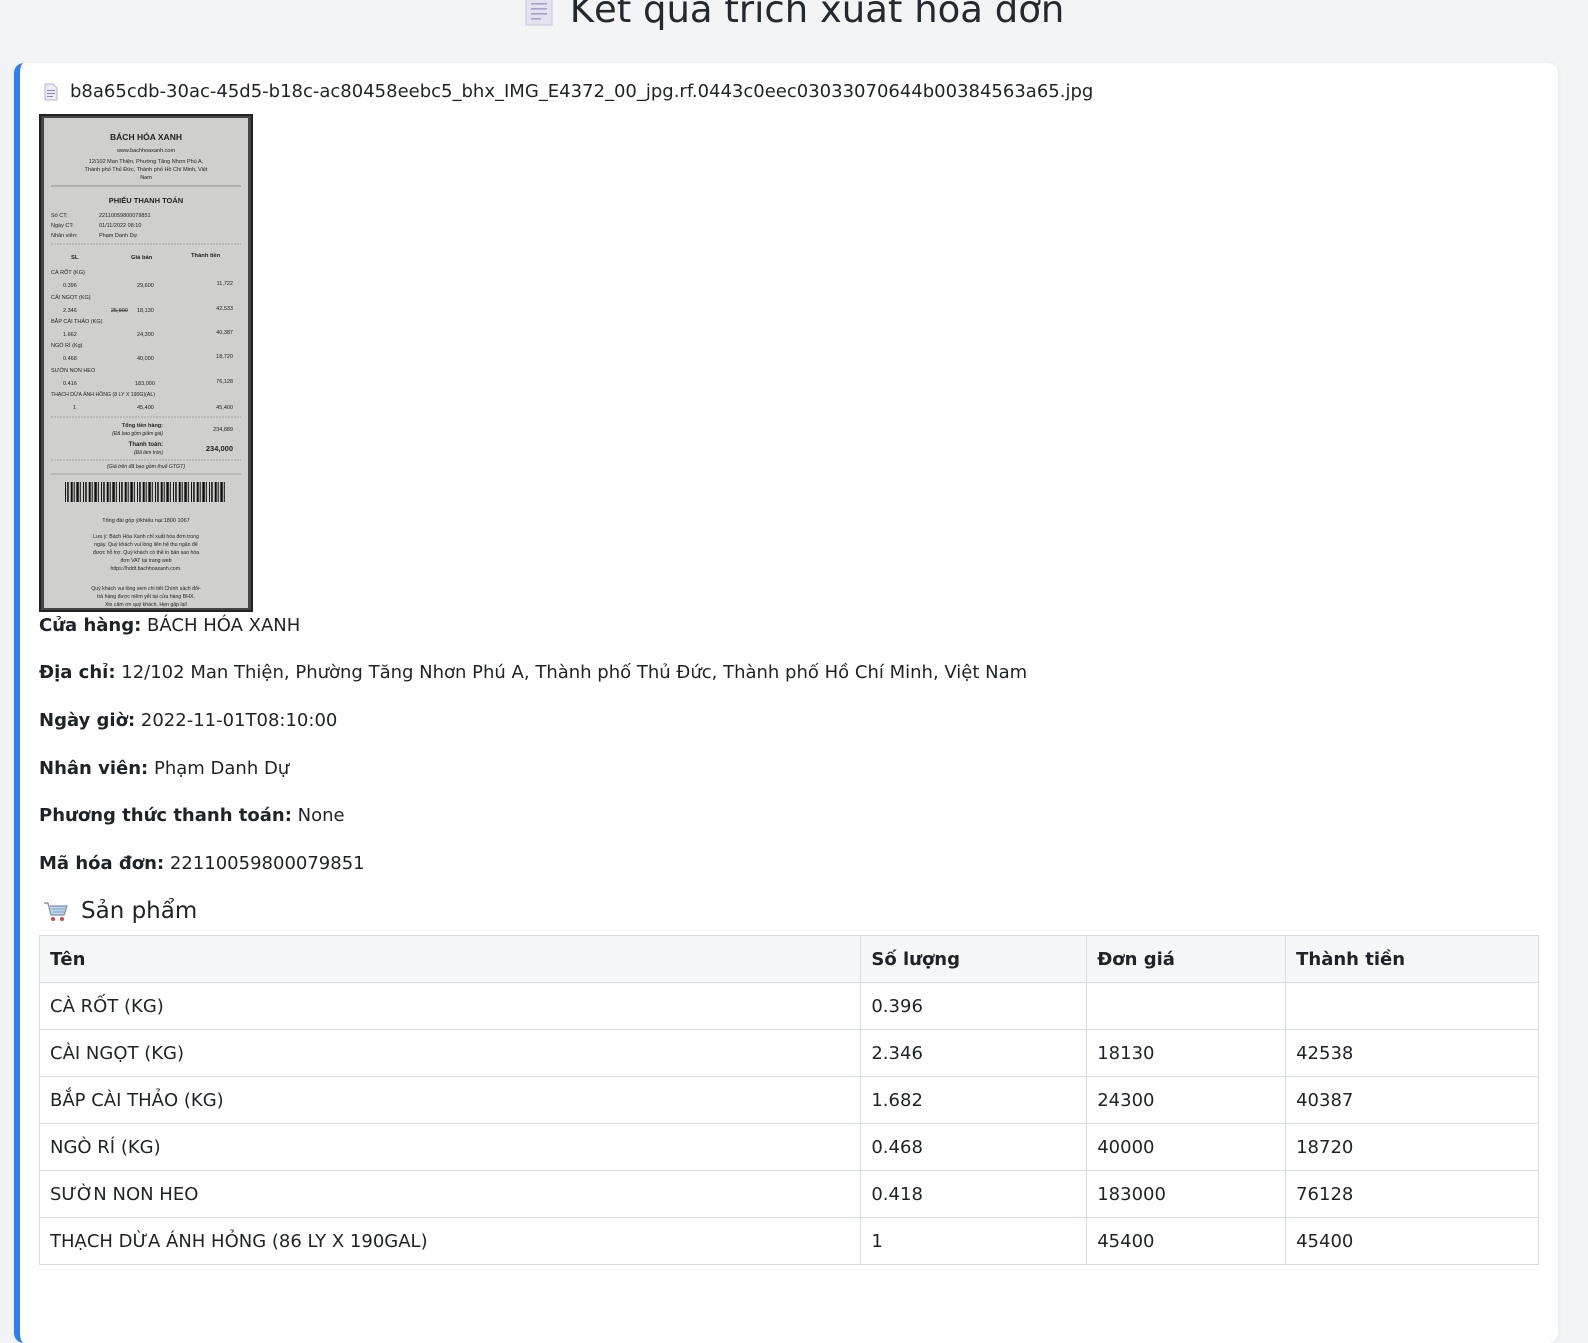  Describe the element at coordinates (73, 370) in the screenshot. I see `receipt-line-name: SƯỜN NON HEO` at that location.